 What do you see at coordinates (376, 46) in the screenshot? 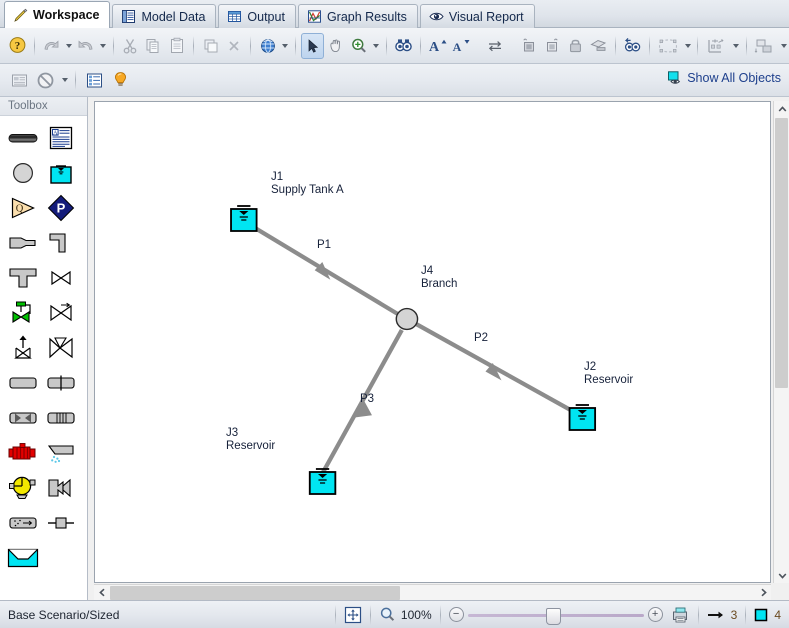
I see `zoom-dropdown-icon` at bounding box center [376, 46].